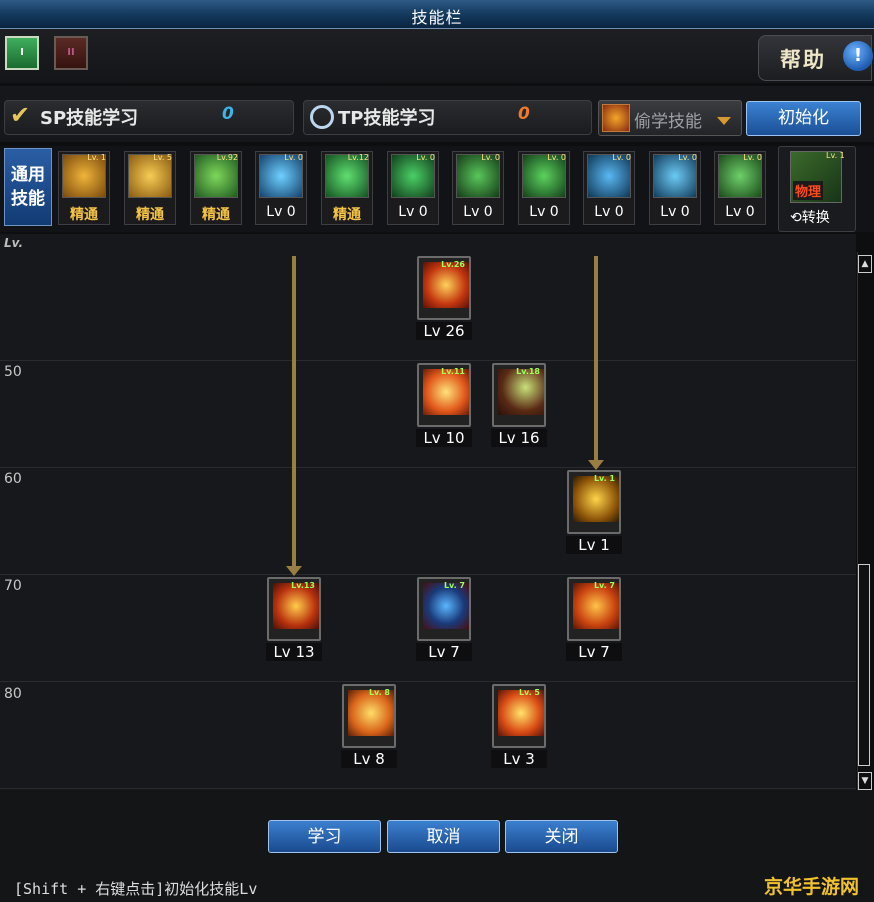  I want to click on skill-frame: Lv. 7, so click(444, 609).